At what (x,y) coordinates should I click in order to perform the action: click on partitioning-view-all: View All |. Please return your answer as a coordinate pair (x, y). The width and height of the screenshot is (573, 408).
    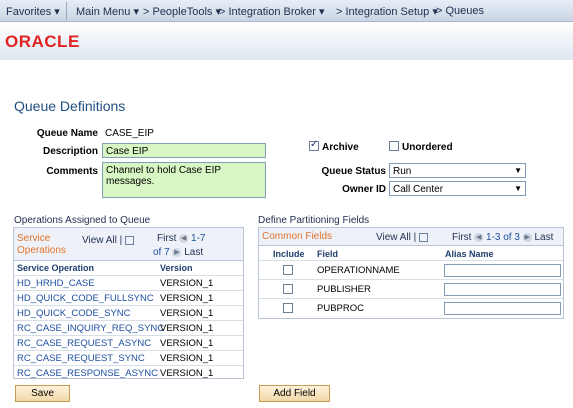
    Looking at the image, I should click on (402, 237).